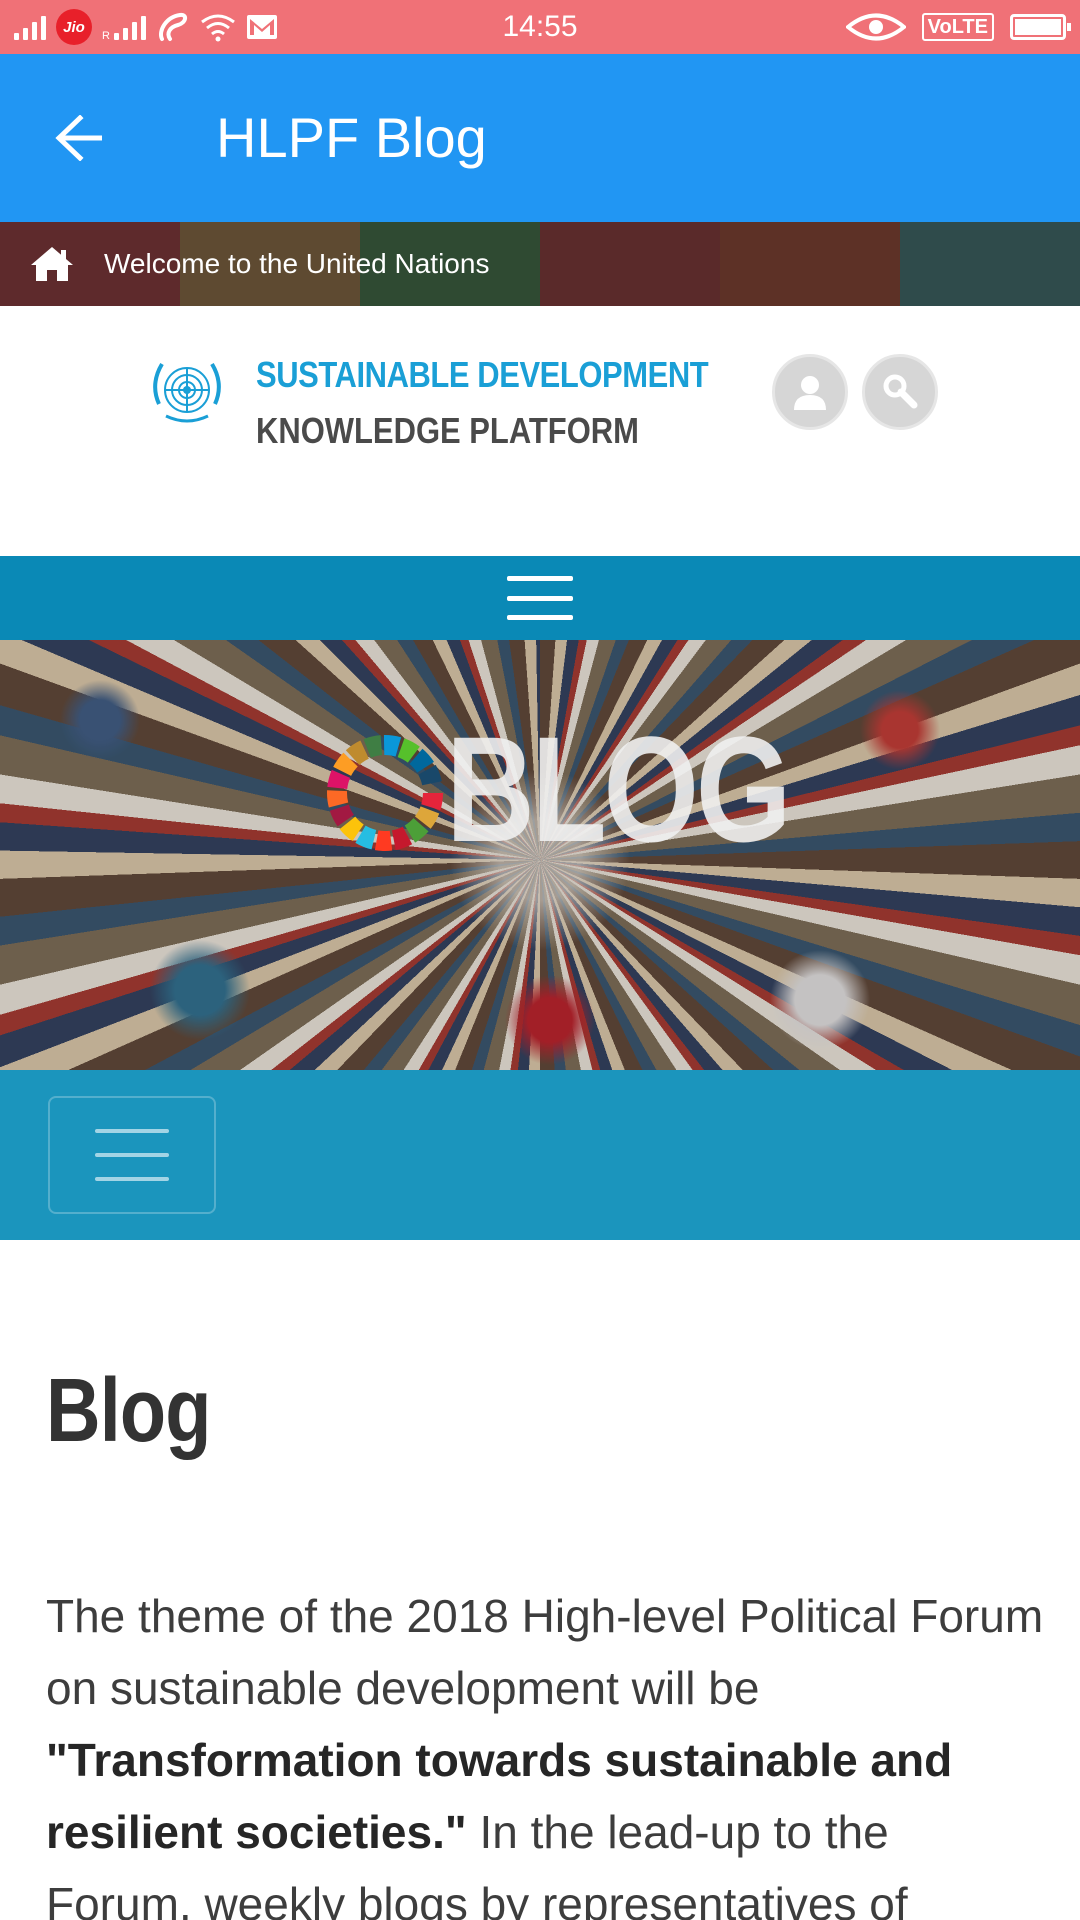  I want to click on back-arrow-icon, so click(78, 138).